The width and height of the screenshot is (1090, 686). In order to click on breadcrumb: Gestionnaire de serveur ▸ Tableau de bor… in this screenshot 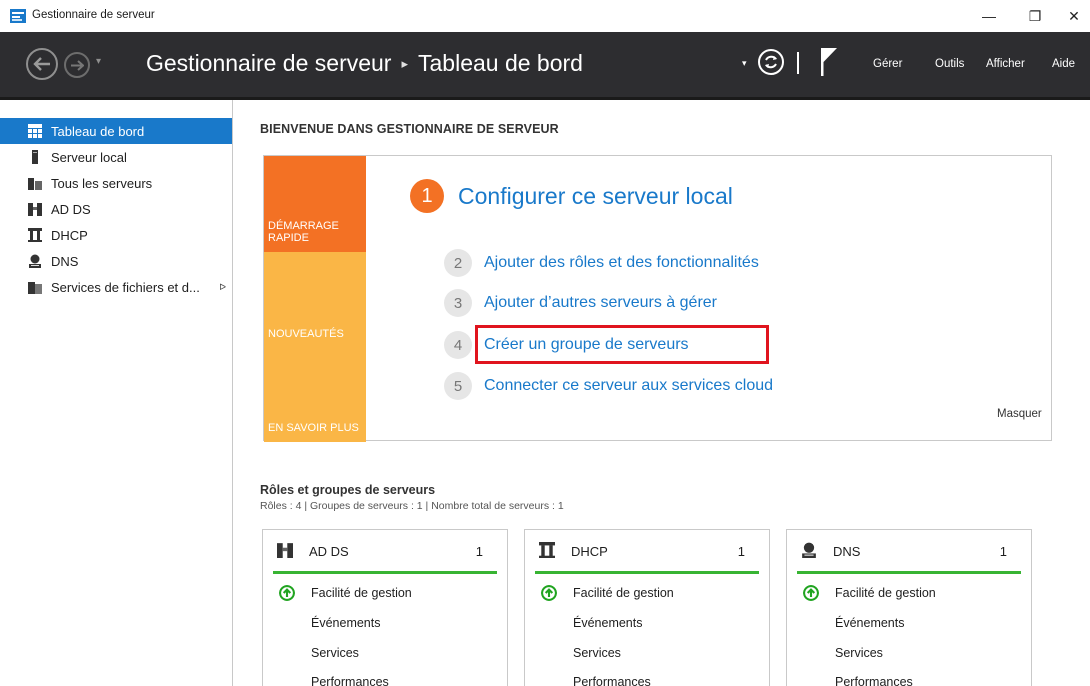, I will do `click(364, 63)`.